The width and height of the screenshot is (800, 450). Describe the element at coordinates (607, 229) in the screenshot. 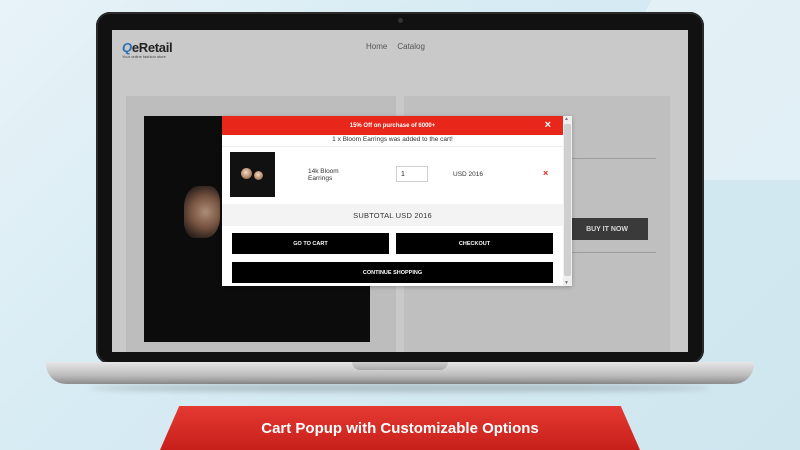

I see `buy-now-button: BUY IT NOW` at that location.